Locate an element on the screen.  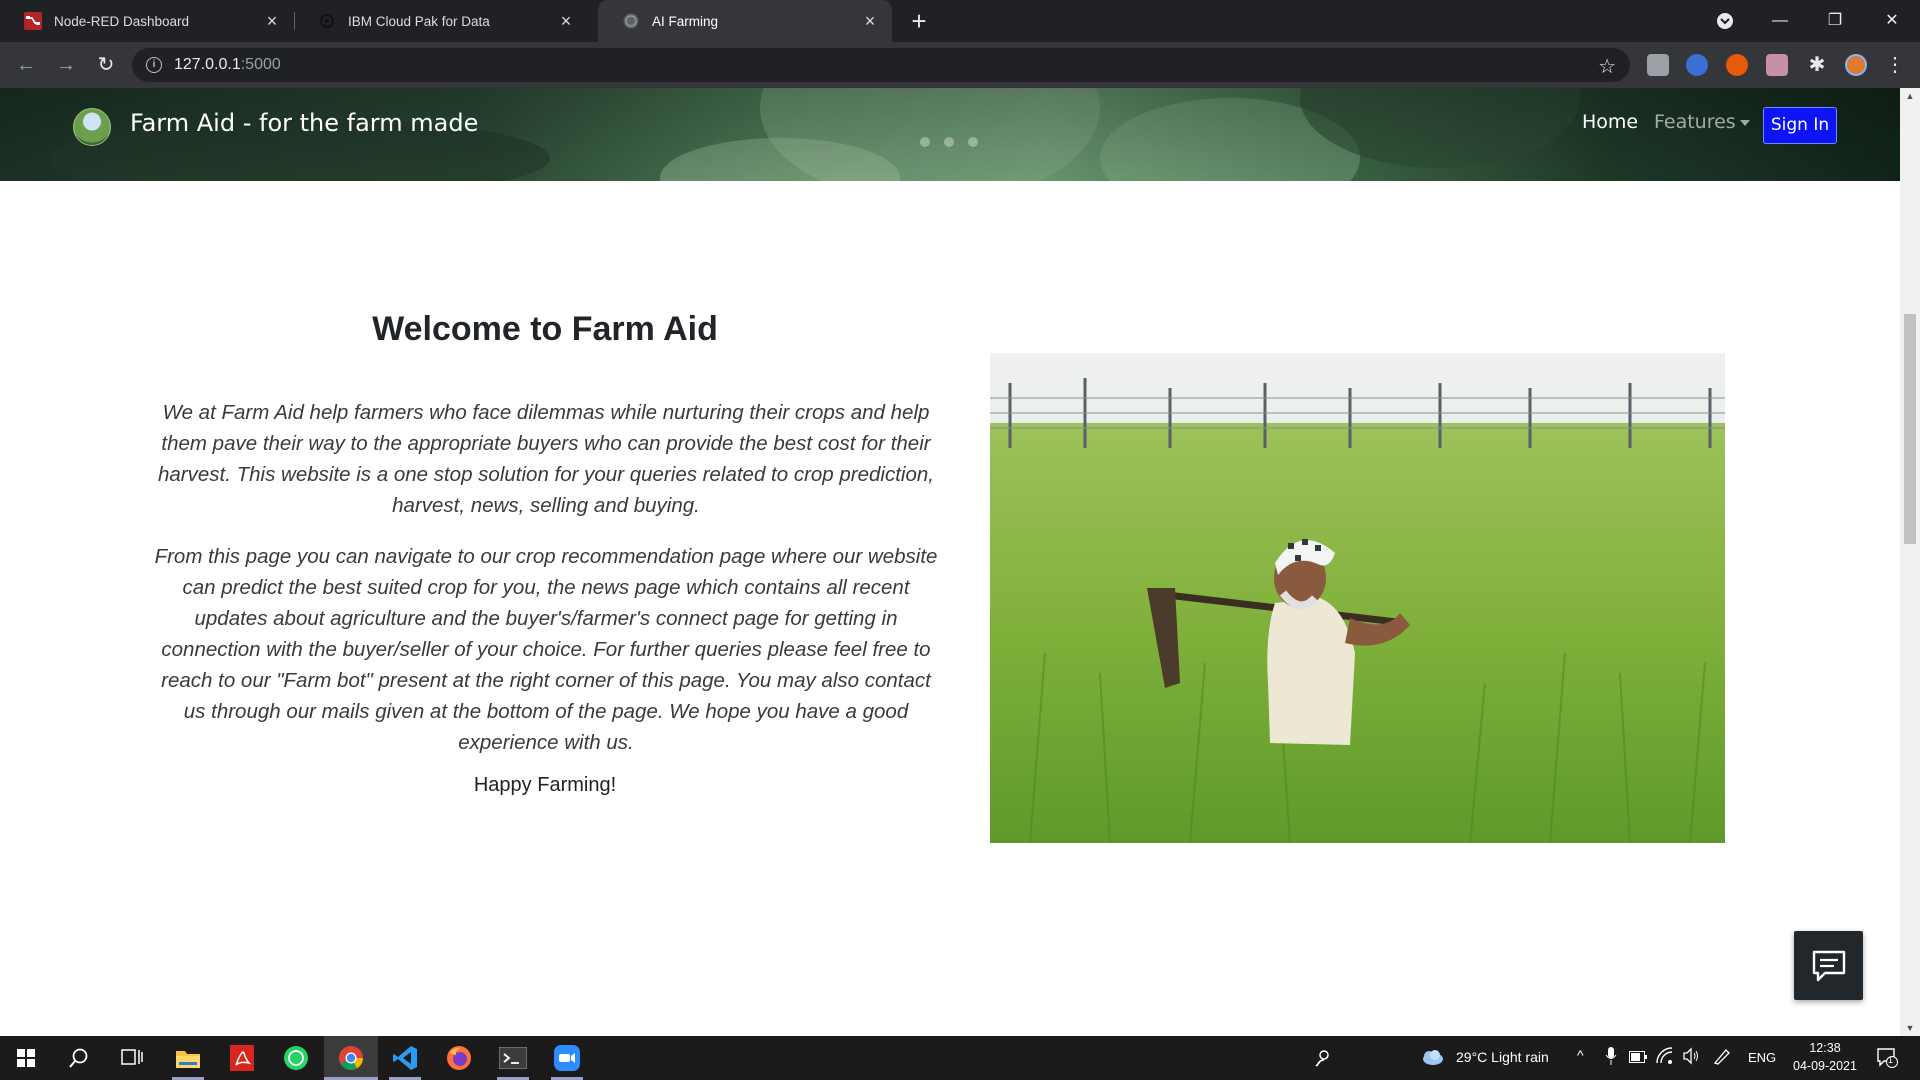
windows-start-icon is located at coordinates (26, 1058).